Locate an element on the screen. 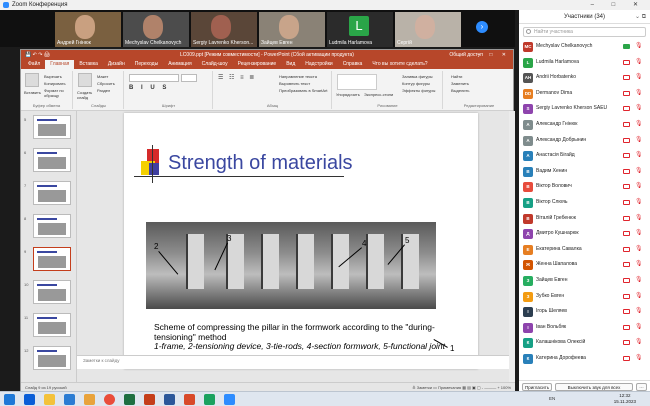 The image size is (650, 406). select-button: Выделить is located at coordinates (460, 90).